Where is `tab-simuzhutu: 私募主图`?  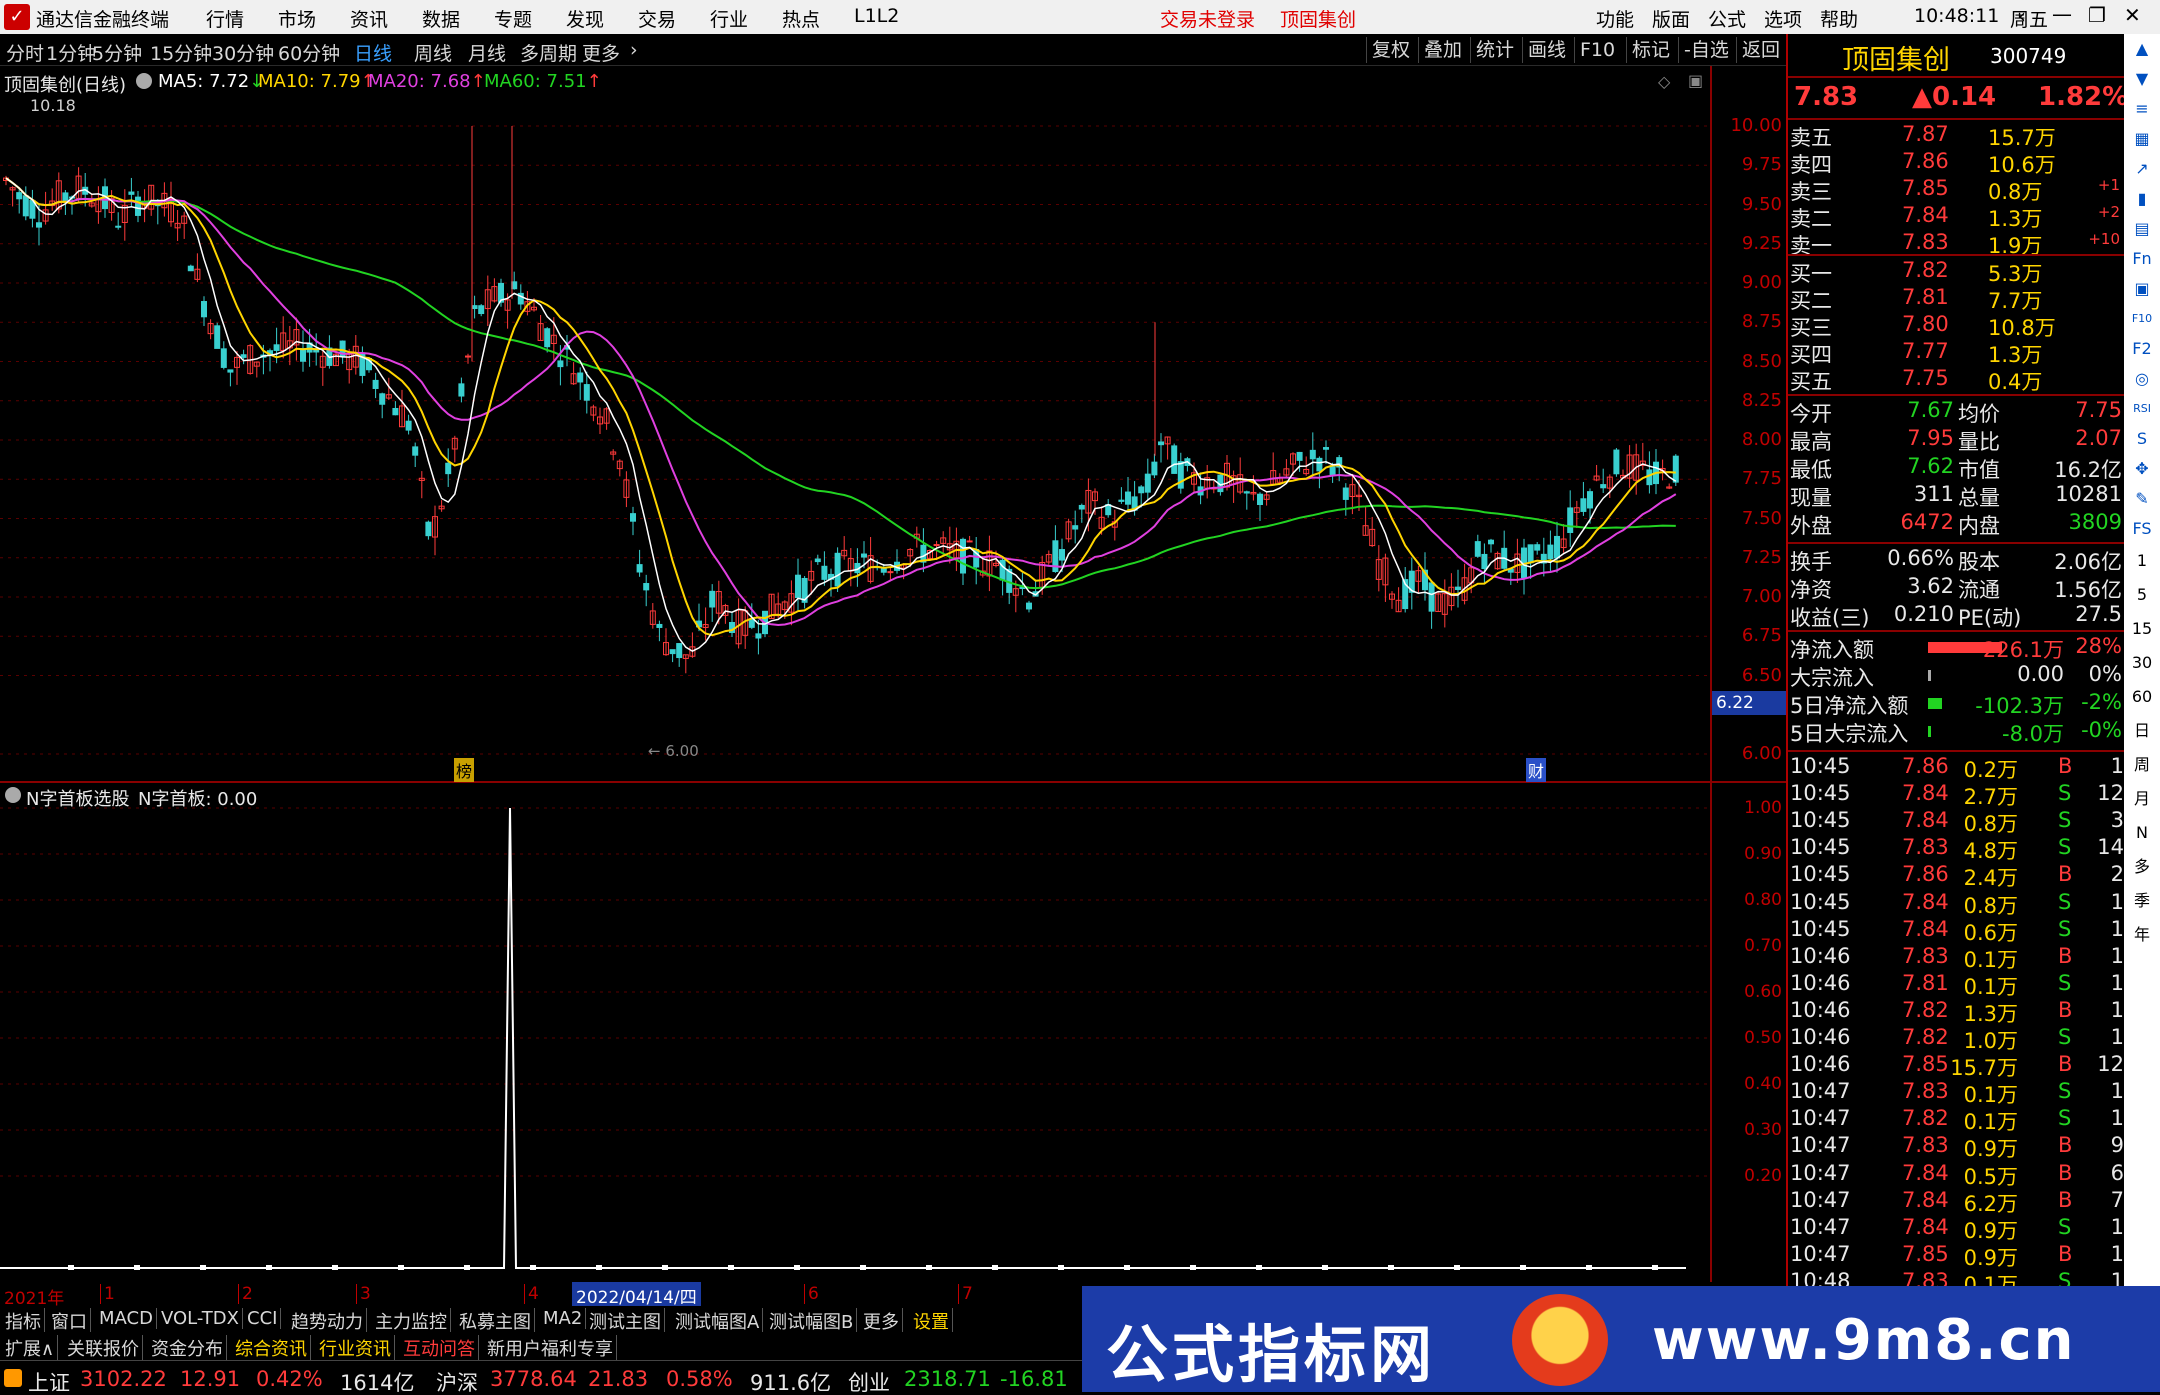 tab-simuzhutu: 私募主图 is located at coordinates (495, 1321).